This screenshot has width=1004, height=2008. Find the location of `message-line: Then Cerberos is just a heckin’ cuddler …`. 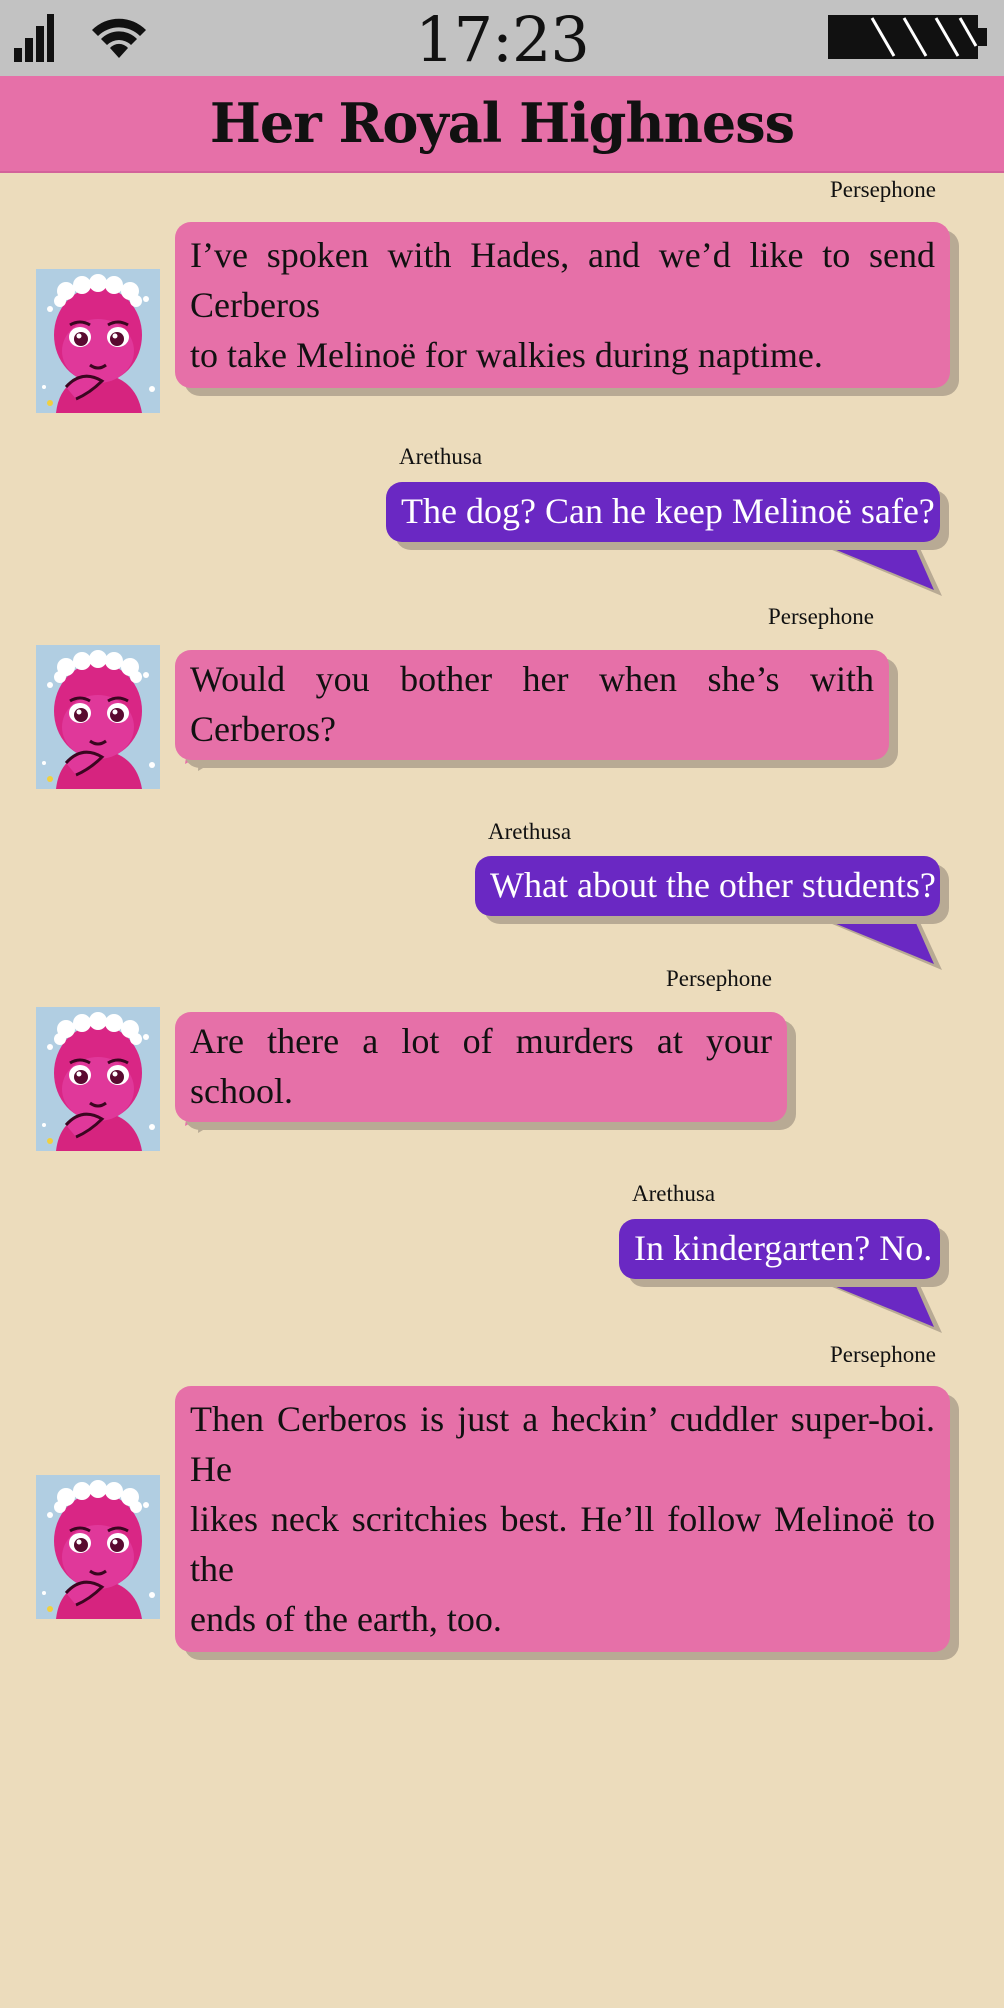

message-line: Then Cerberos is just a heckin’ cuddler … is located at coordinates (562, 1444).